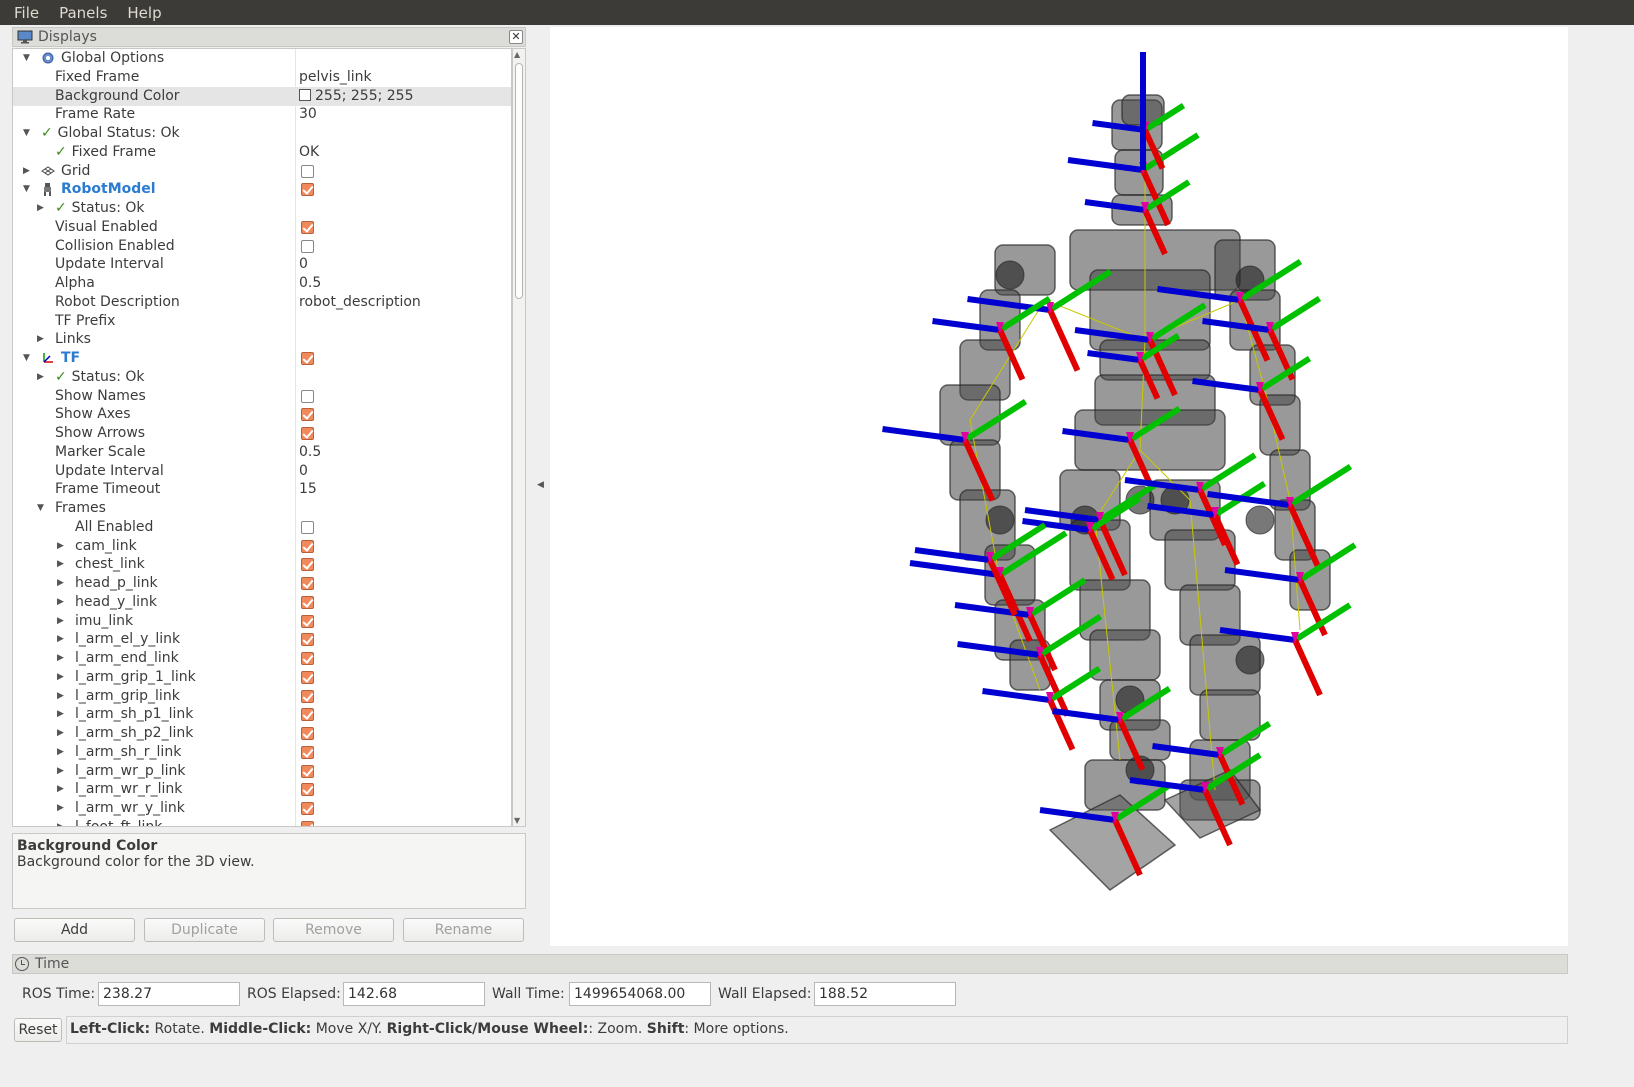  I want to click on color-swatch, so click(305, 94).